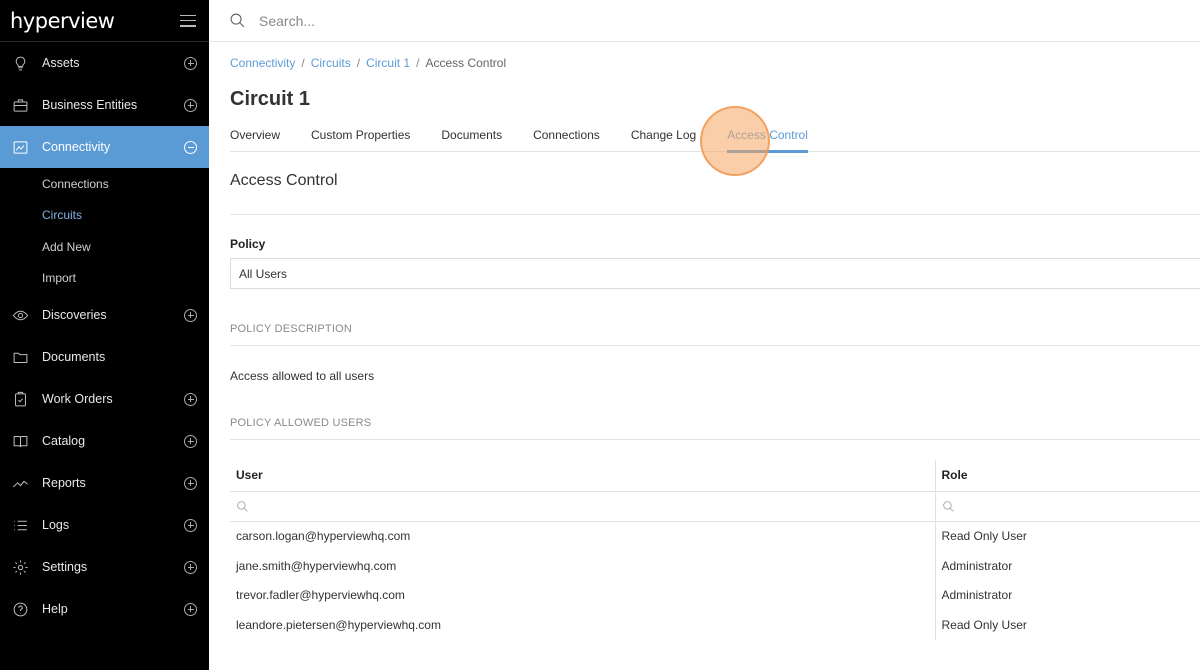 The width and height of the screenshot is (1200, 670). What do you see at coordinates (104, 441) in the screenshot?
I see `sidebar-item-catalog: Catalog` at bounding box center [104, 441].